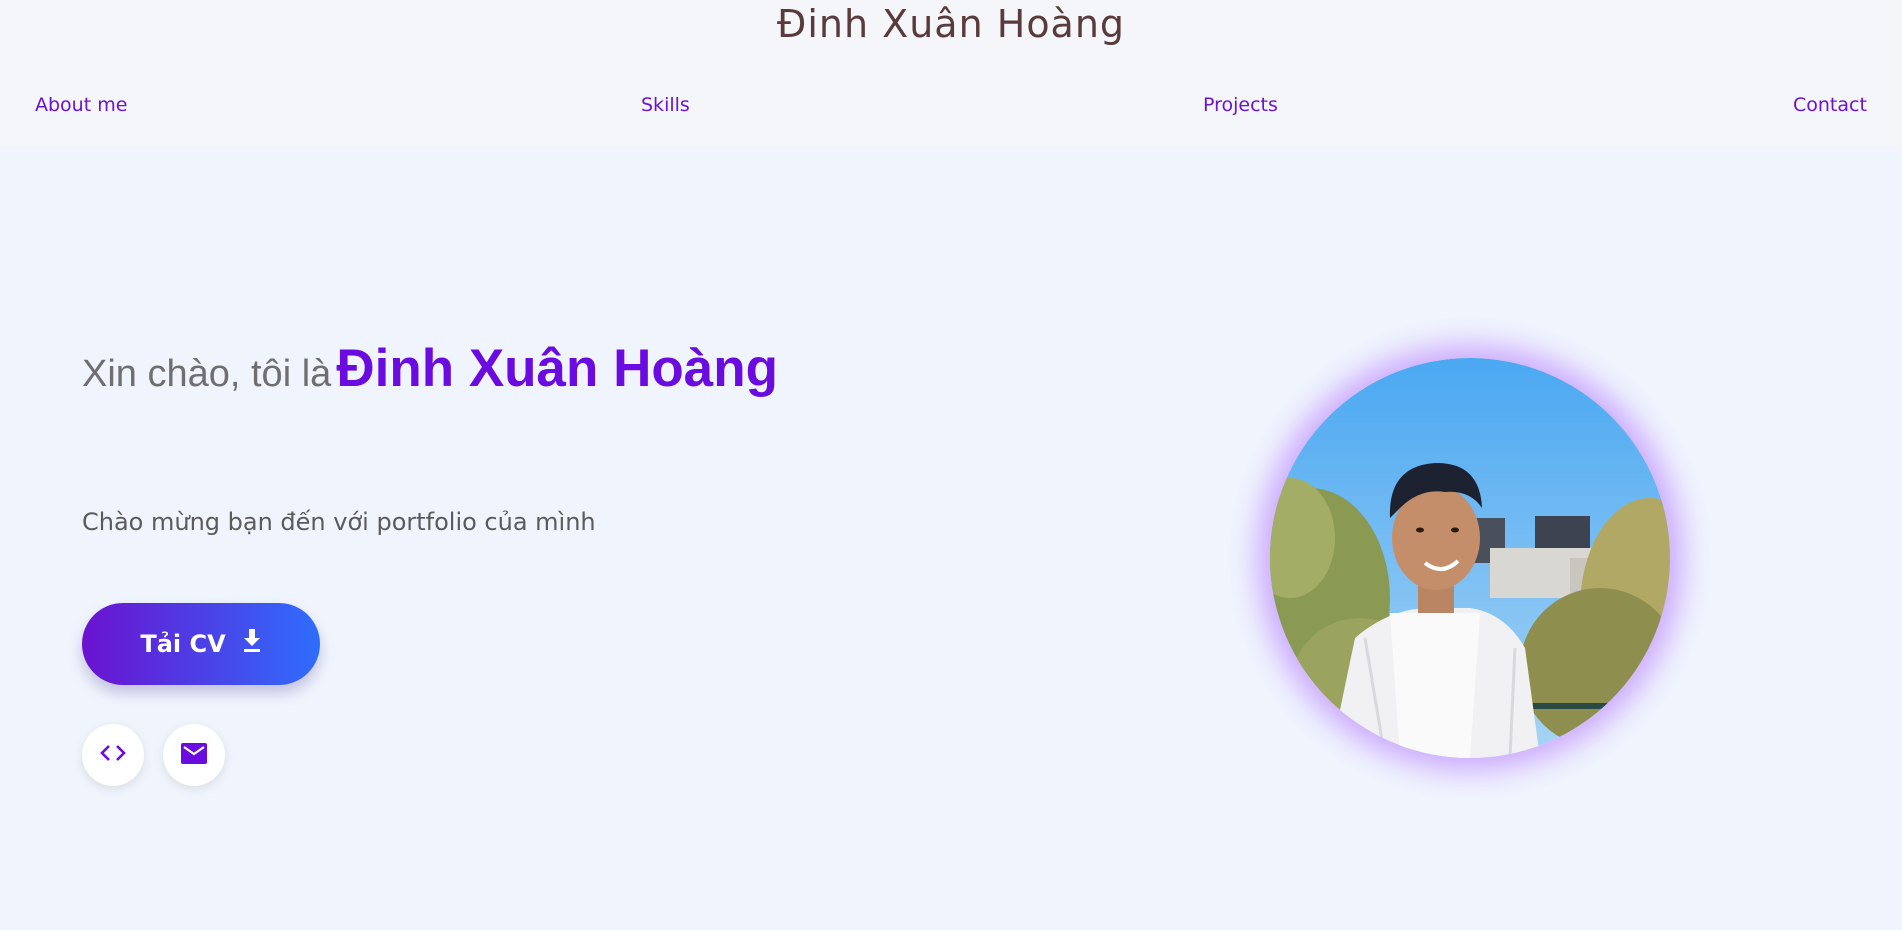 The width and height of the screenshot is (1902, 930). What do you see at coordinates (252, 644) in the screenshot?
I see `download-icon` at bounding box center [252, 644].